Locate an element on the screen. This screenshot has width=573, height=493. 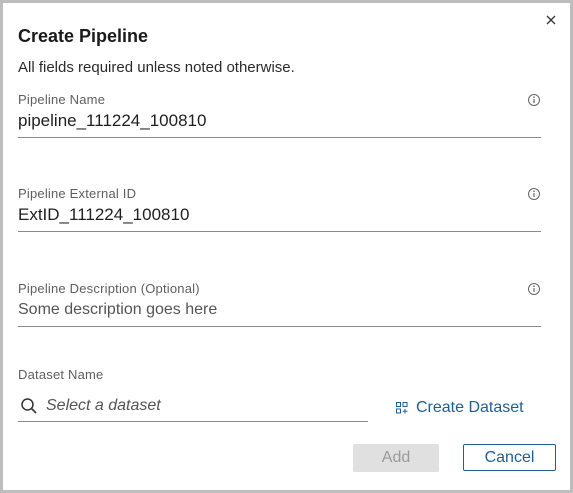
description-input: Some description goes here is located at coordinates (279, 313).